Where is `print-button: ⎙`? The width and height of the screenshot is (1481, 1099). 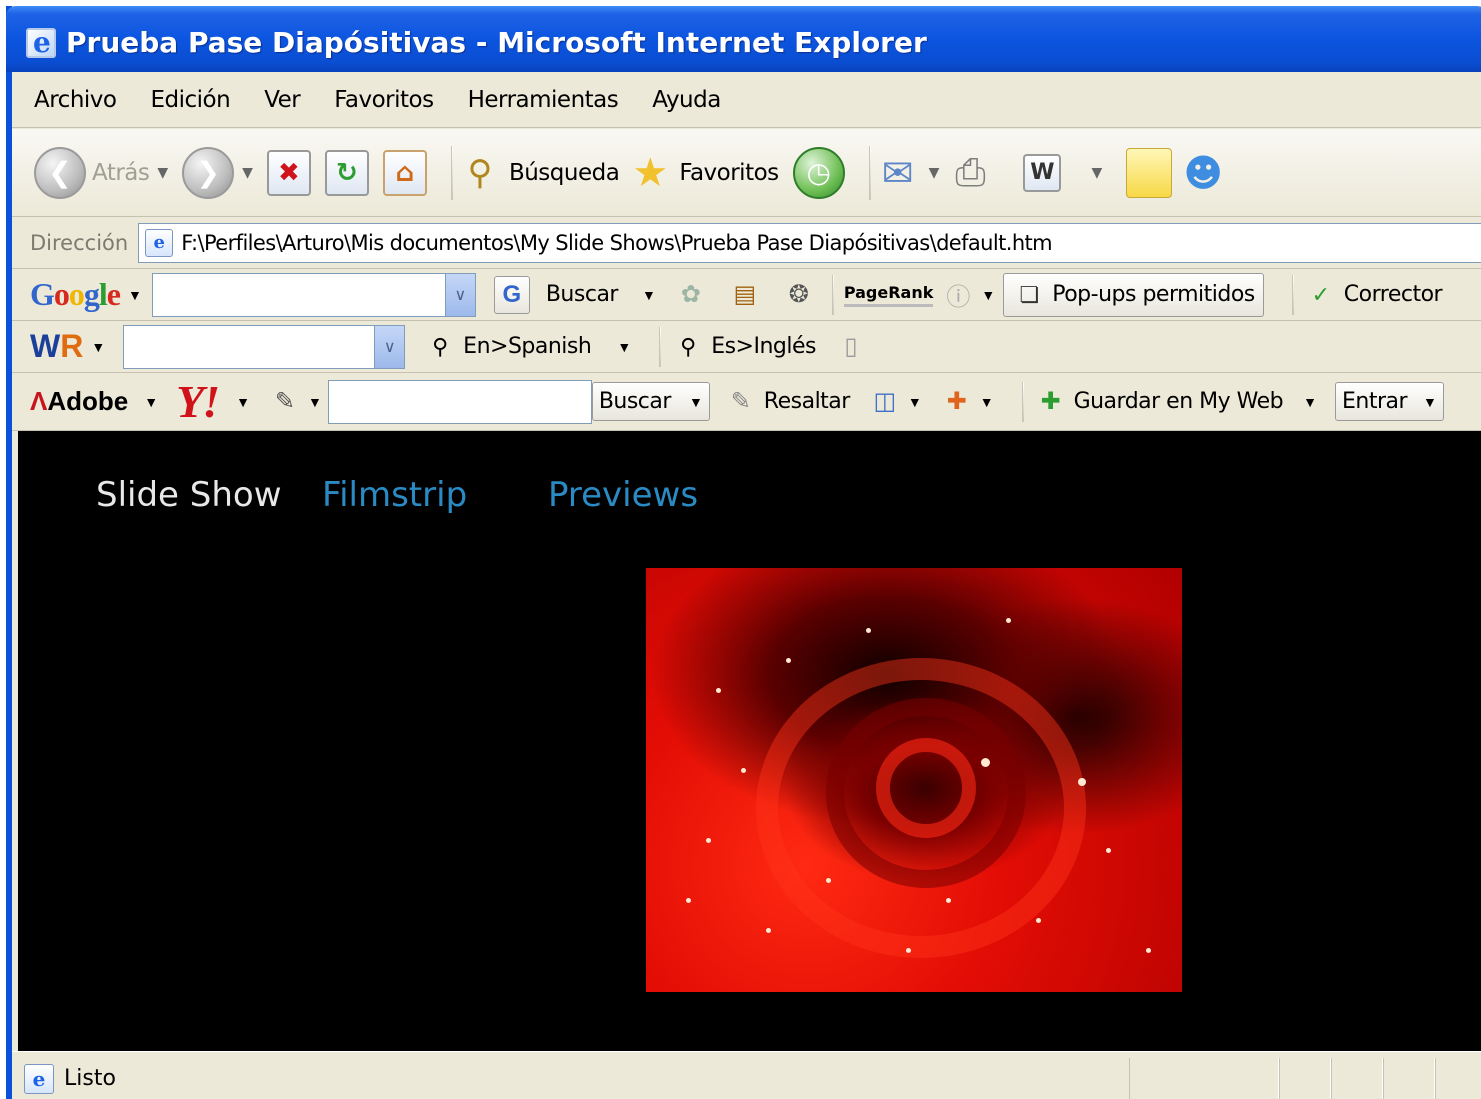 print-button: ⎙ is located at coordinates (973, 173).